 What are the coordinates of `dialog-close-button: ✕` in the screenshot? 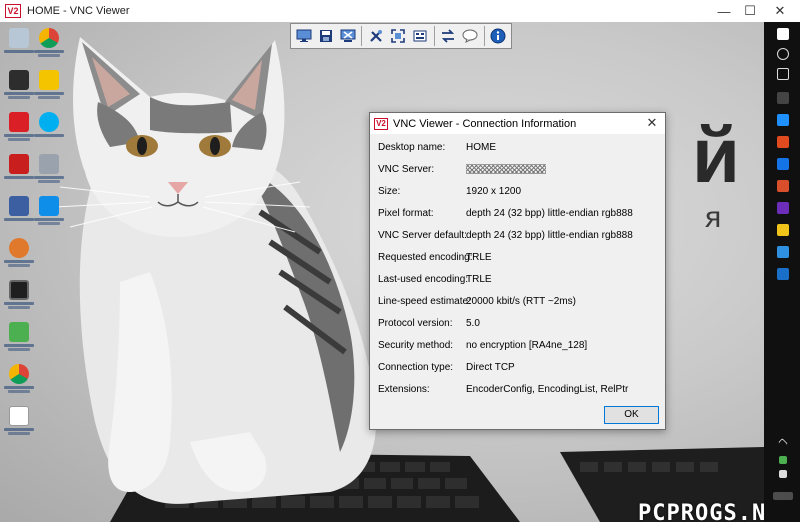 It's located at (652, 123).